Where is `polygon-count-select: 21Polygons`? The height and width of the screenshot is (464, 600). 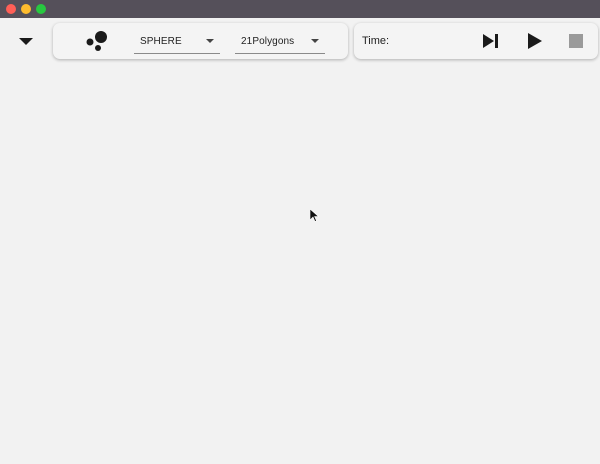 polygon-count-select: 21Polygons is located at coordinates (280, 42).